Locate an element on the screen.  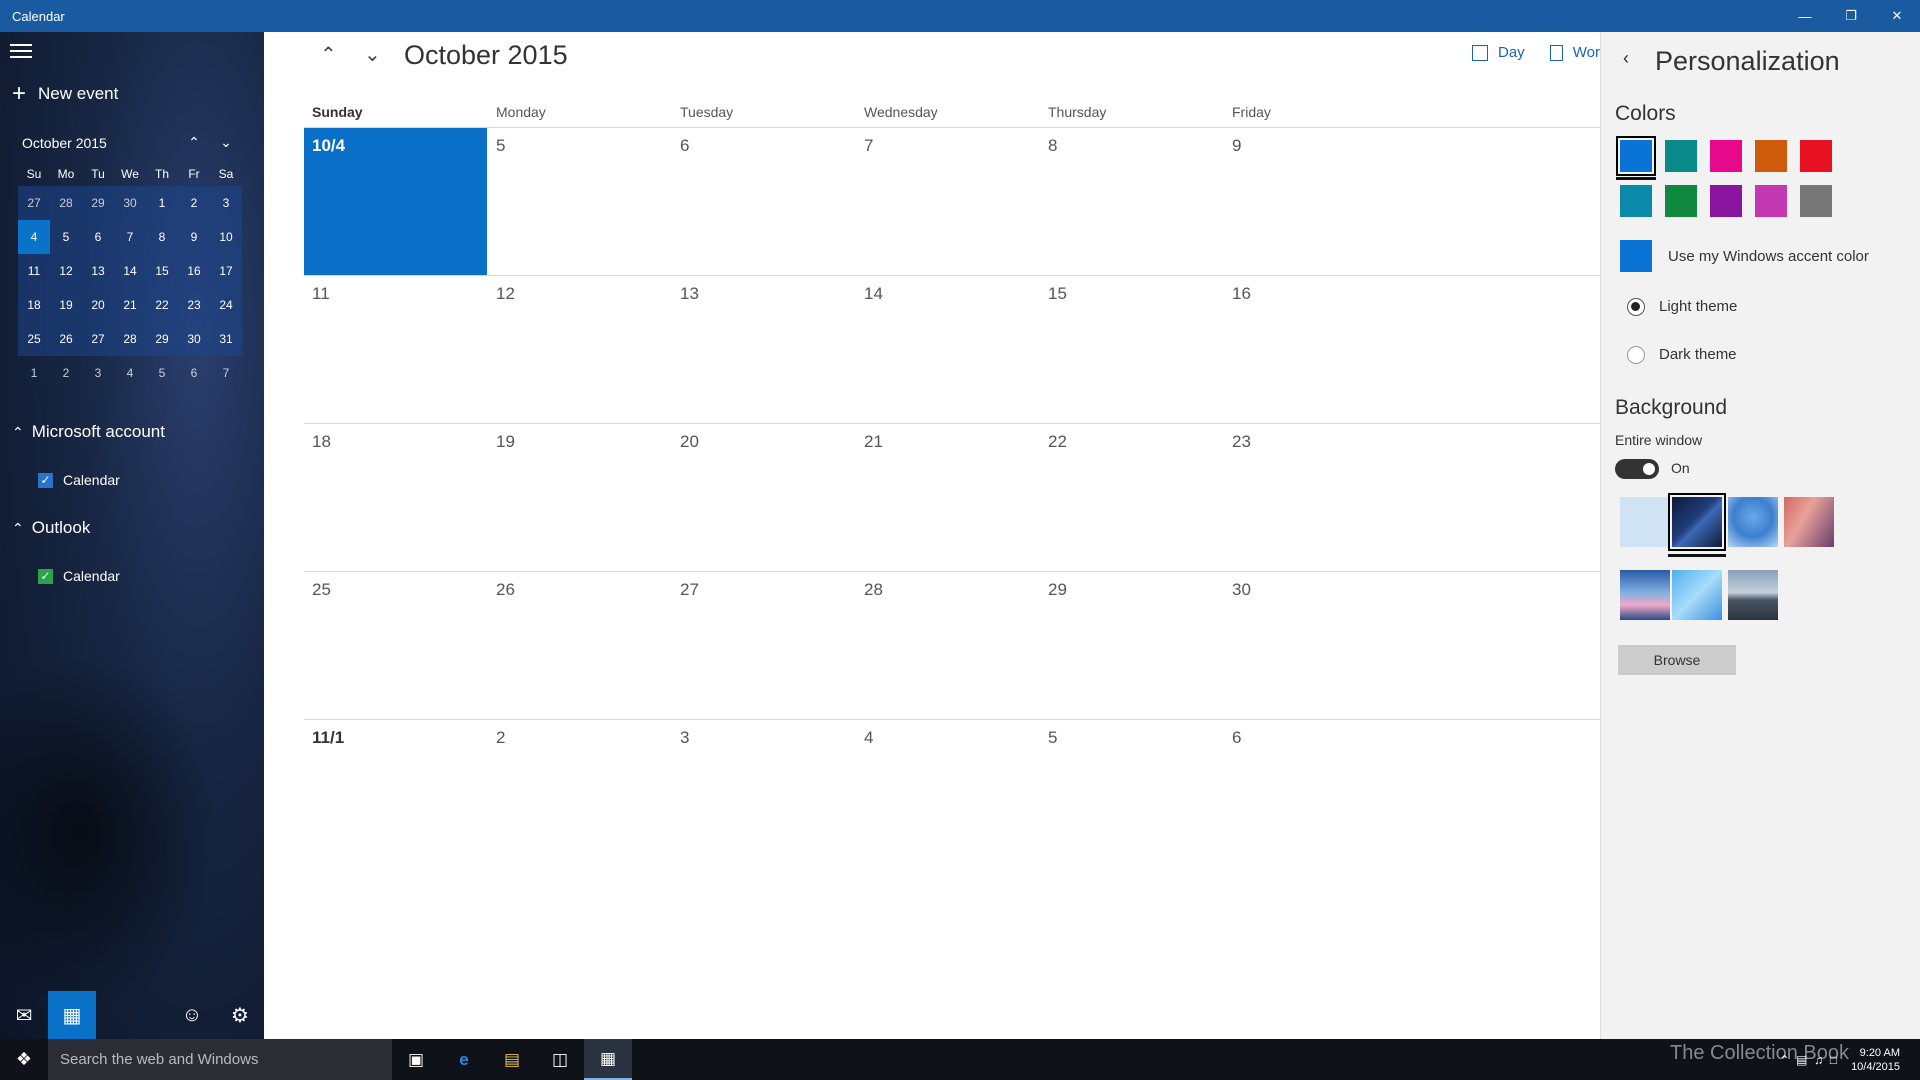
calendar-toggle-microsoft: ✓ Calendar is located at coordinates (79, 480).